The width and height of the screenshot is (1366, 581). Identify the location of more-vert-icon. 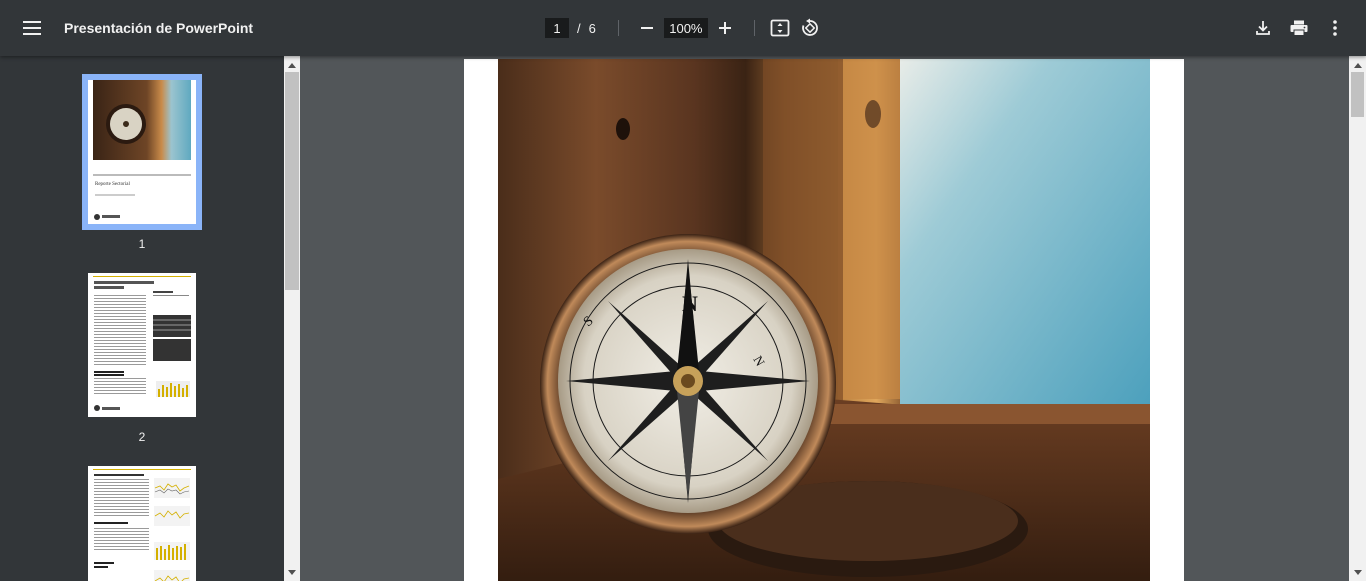
(1335, 28).